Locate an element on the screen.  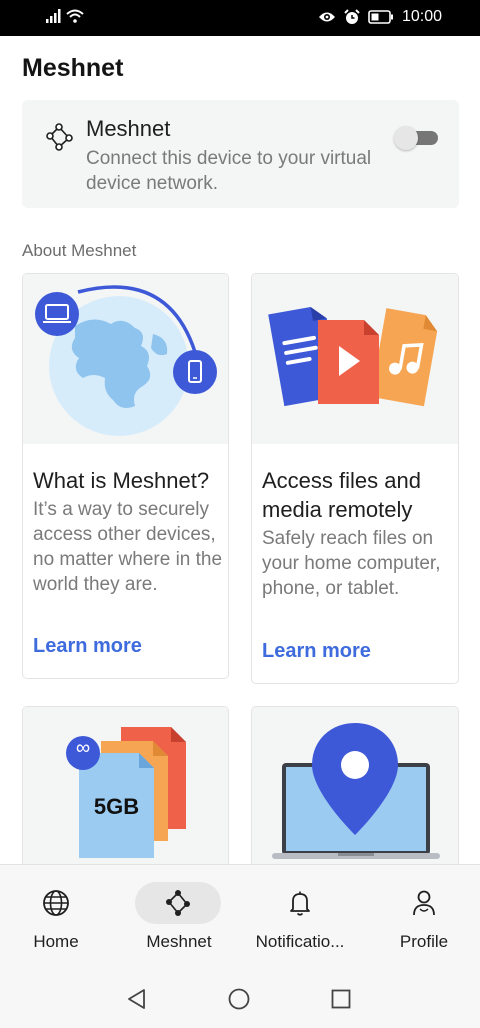
meshnet-switch is located at coordinates (416, 138).